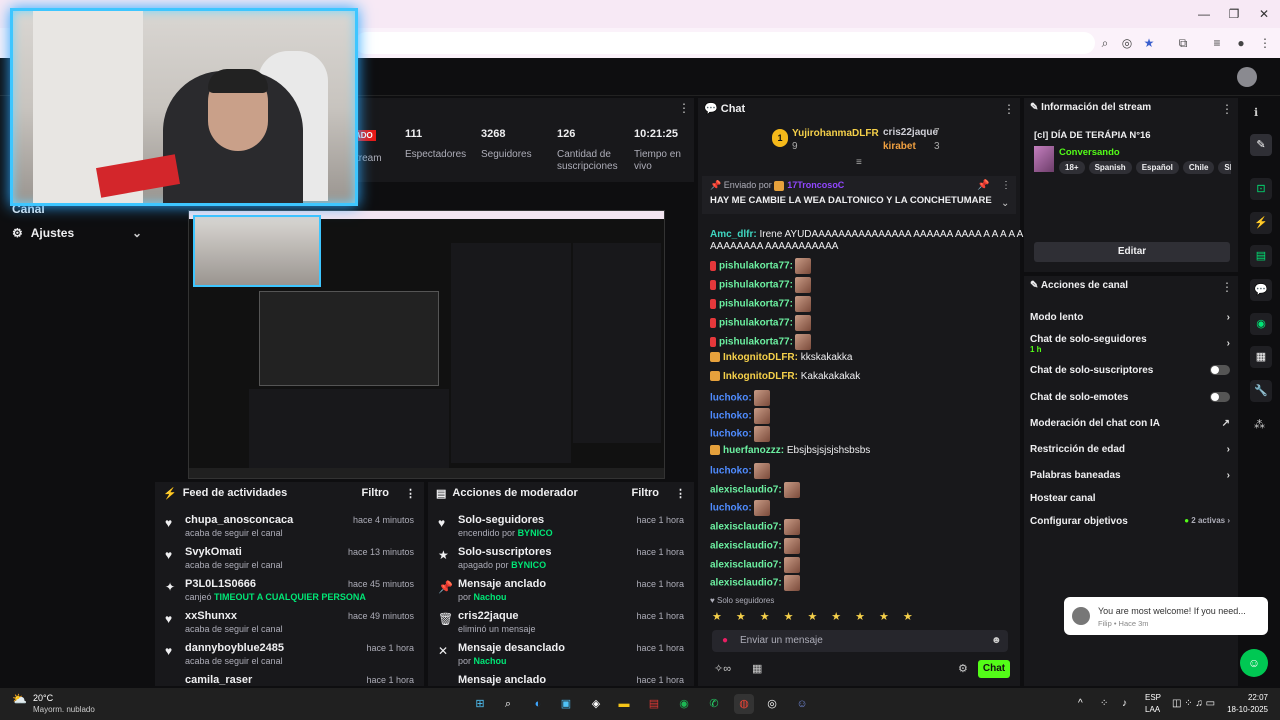 This screenshot has width=1280, height=720. What do you see at coordinates (1153, 709) in the screenshot?
I see `region-indicator: LAA` at bounding box center [1153, 709].